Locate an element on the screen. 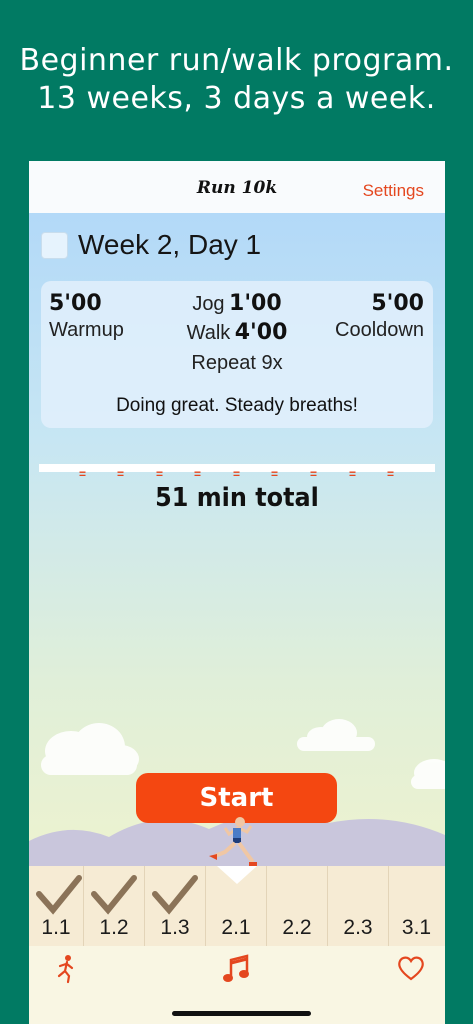 This screenshot has width=473, height=1024. cloud-left is located at coordinates (90, 749).